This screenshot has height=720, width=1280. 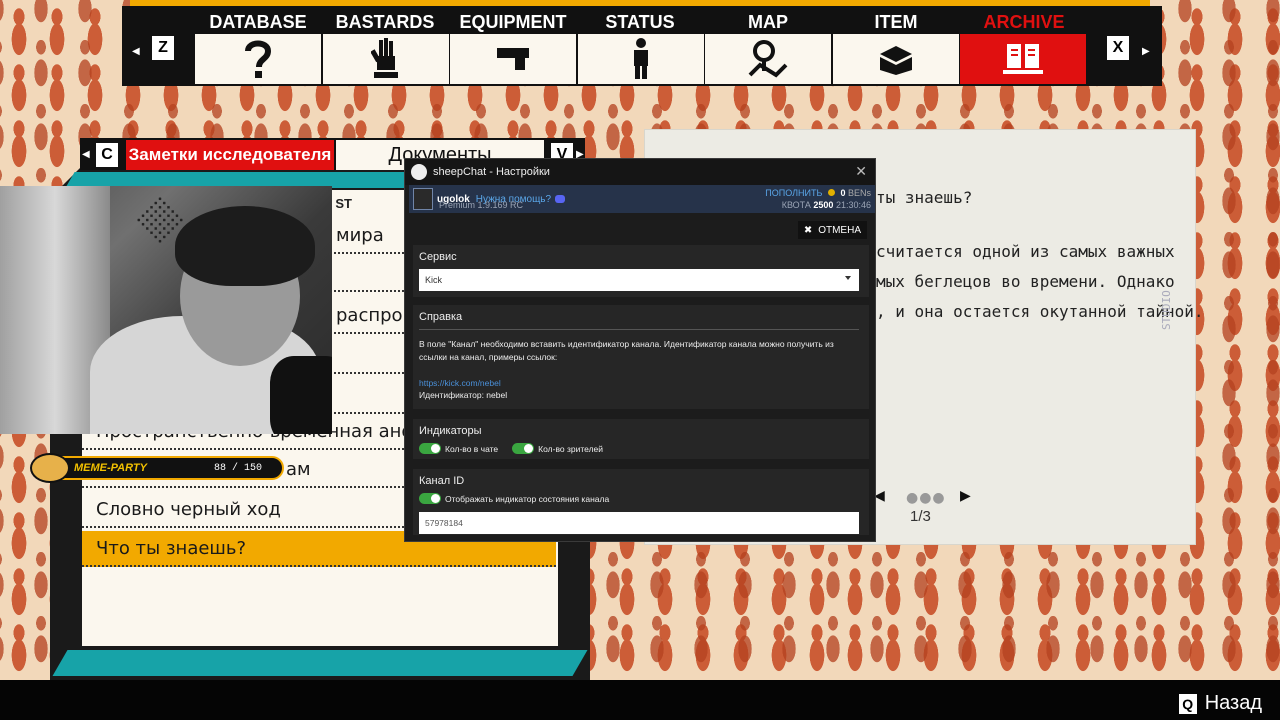 I want to click on time: 21:30:46, so click(x=853, y=205).